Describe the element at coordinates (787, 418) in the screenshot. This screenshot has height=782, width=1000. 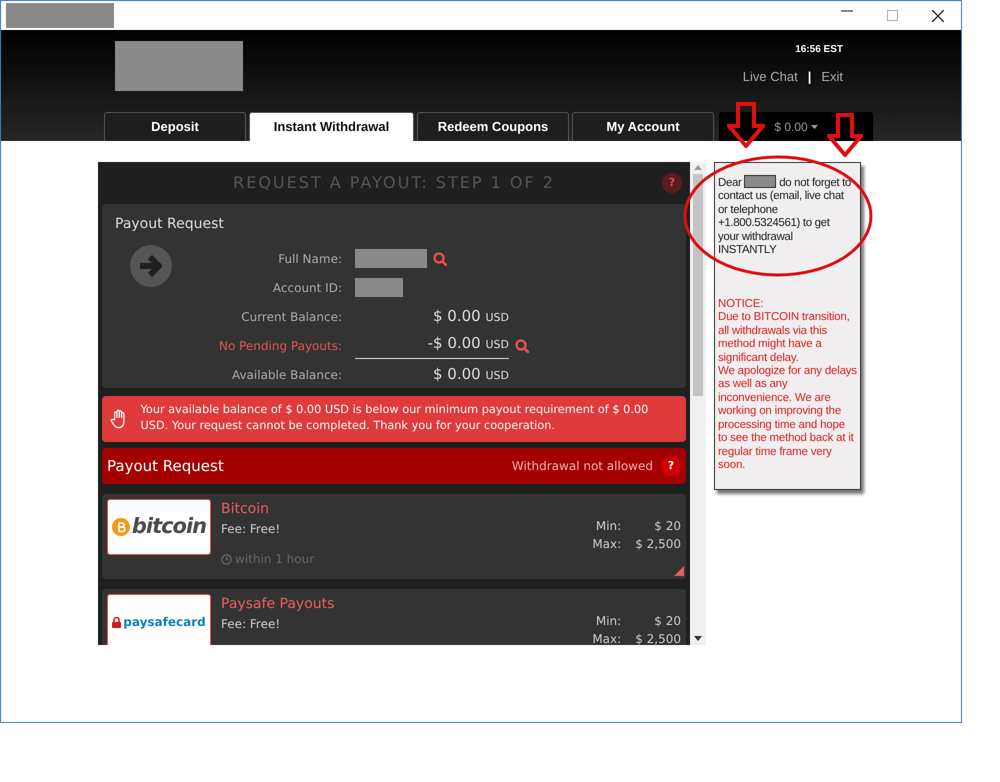
I see `notice-text: We apologize for any delays as well as any inconvenience. We are working on improving the processing time and hope to see the method back at it regular time frame very soon.` at that location.